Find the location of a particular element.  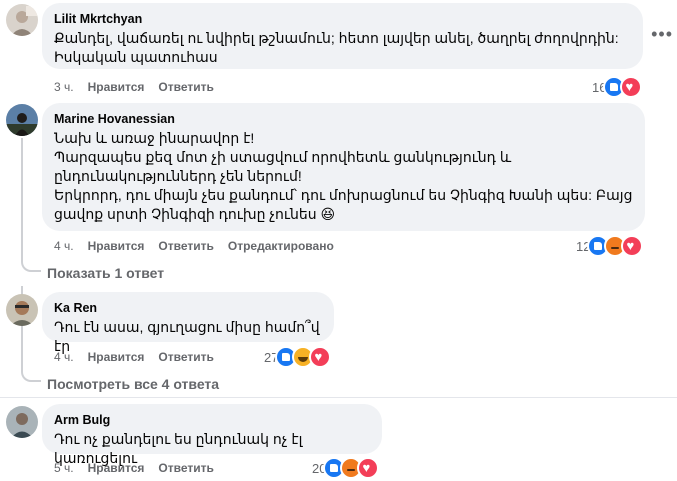

comment-actions: 4 ч. Нравится Ответить Отредактировано is located at coordinates (201, 246).